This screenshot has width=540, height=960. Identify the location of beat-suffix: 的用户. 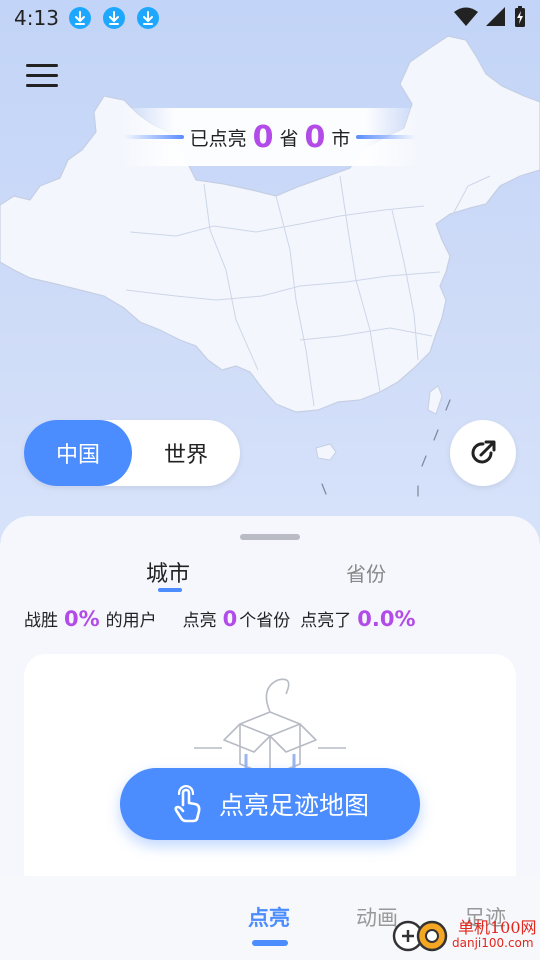
(131, 621).